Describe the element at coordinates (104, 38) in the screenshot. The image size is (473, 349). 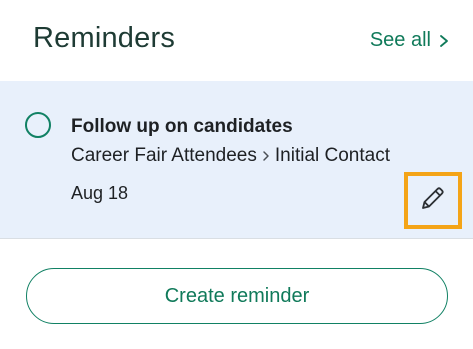
I see `page-title: Reminders` at that location.